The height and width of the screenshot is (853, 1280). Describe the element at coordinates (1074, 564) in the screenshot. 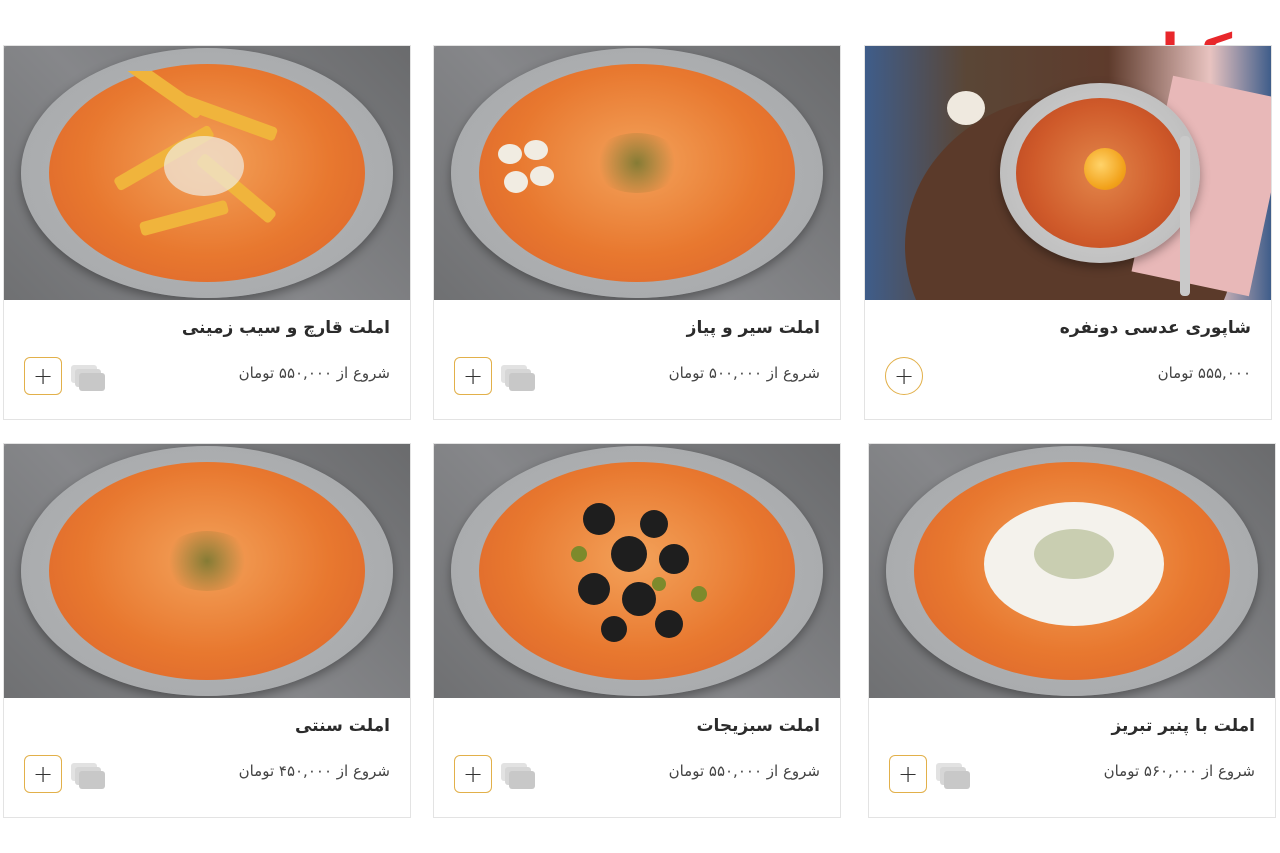

I see `feta-cheese` at that location.